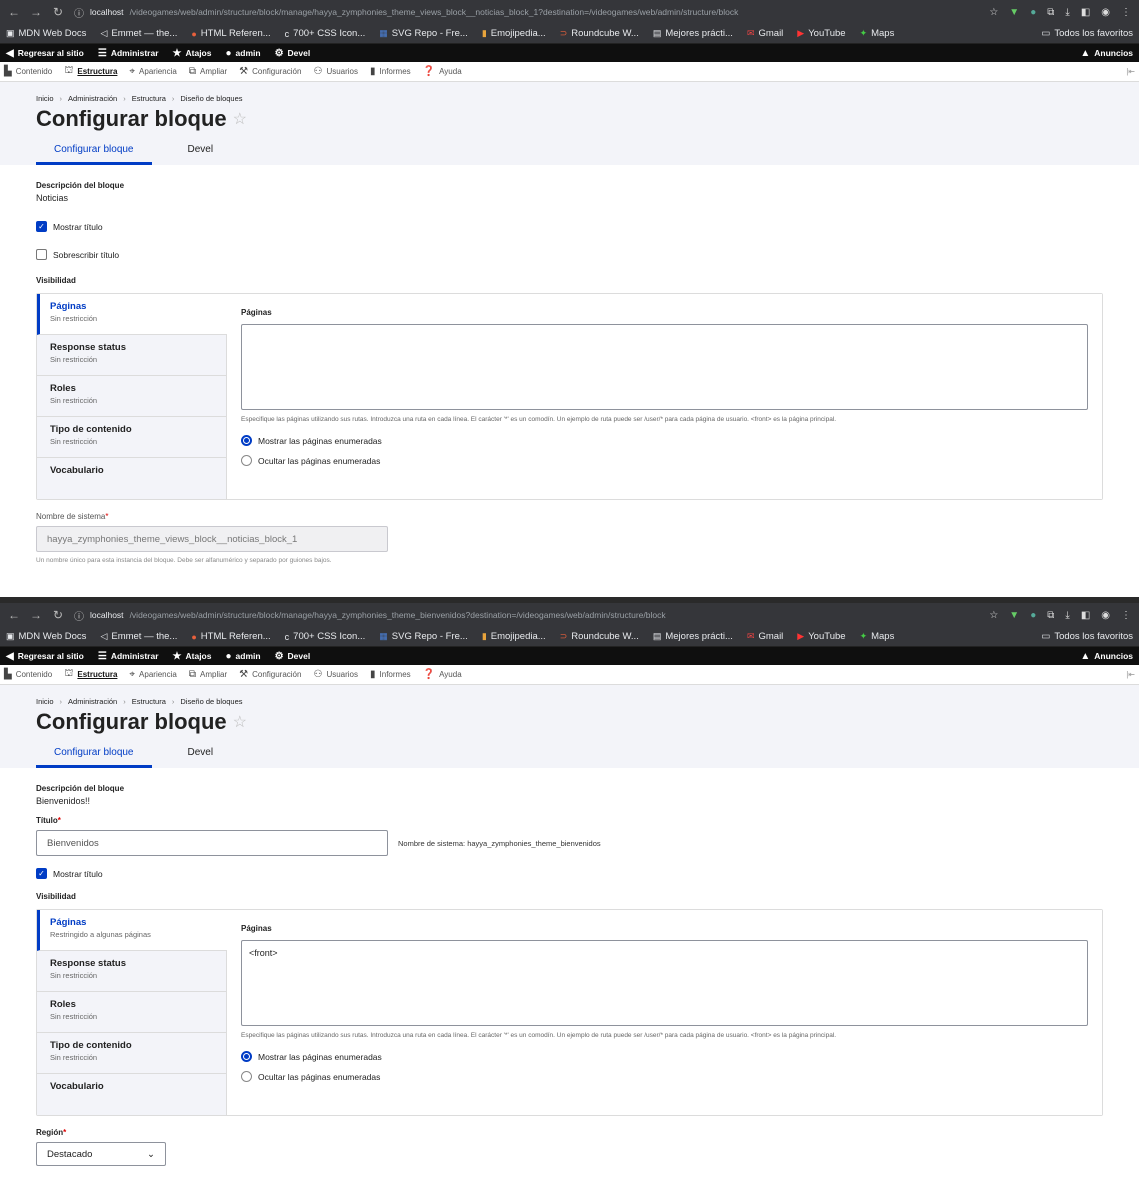 The width and height of the screenshot is (1139, 1189). I want to click on radio-icon, so click(246, 1076).